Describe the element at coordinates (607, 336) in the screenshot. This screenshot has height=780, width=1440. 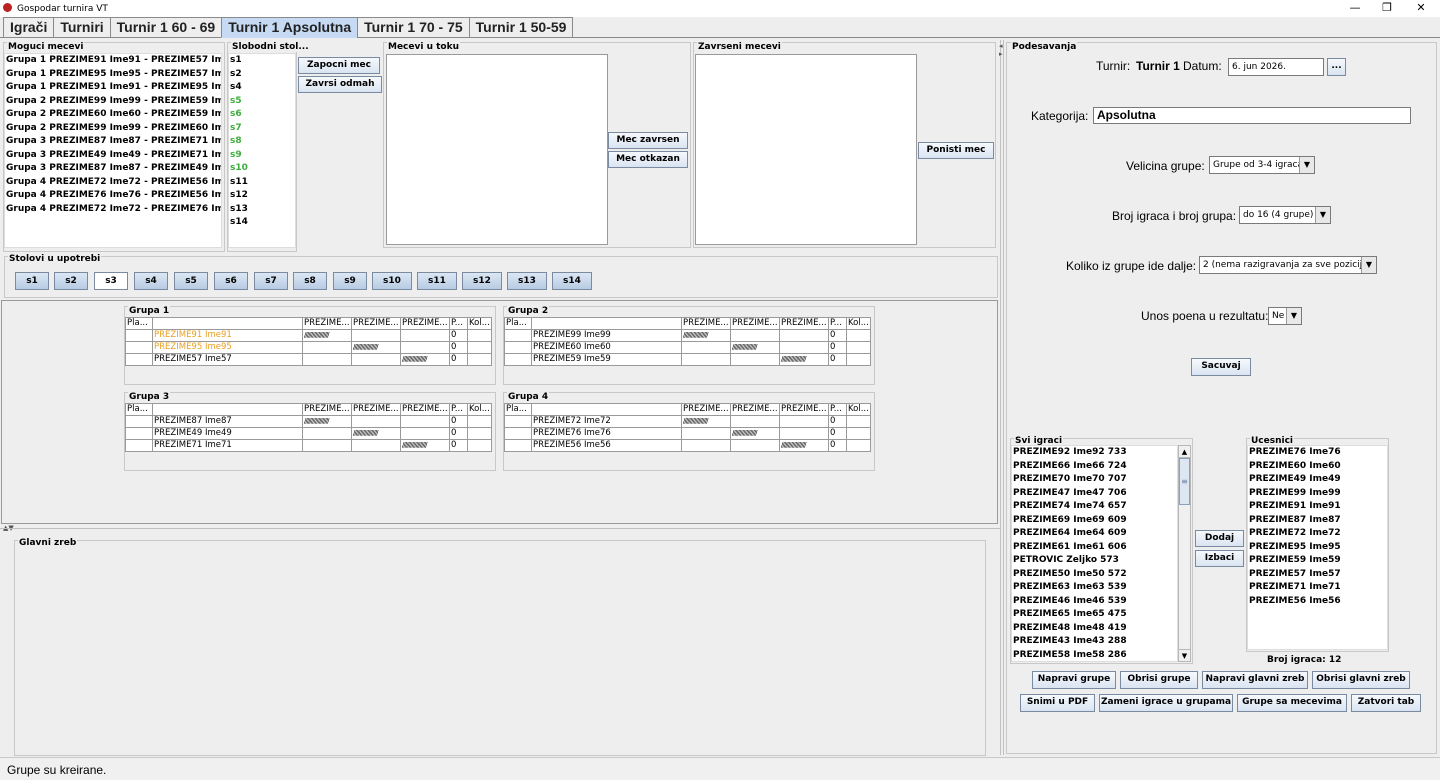
I see `player-name: PREZIME99 Ime99` at that location.